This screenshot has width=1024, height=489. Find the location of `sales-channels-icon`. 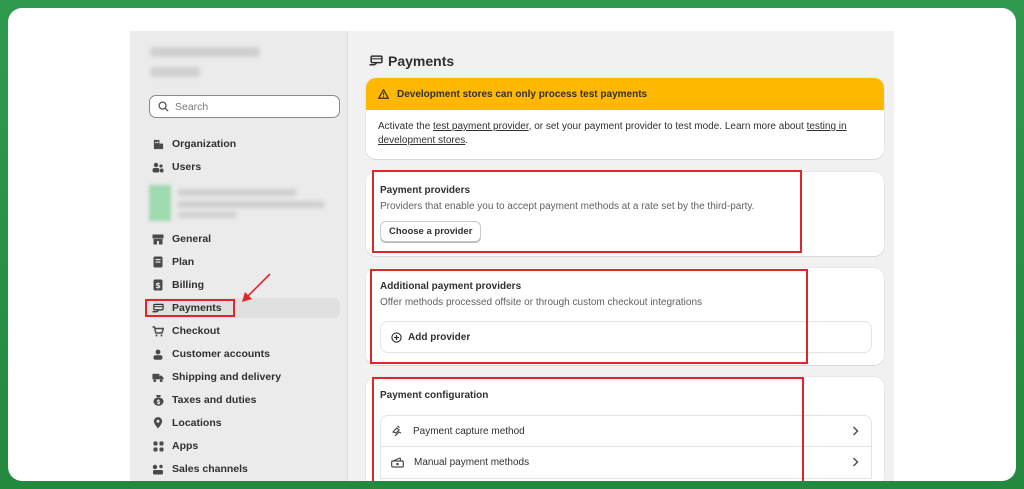

sales-channels-icon is located at coordinates (158, 469).